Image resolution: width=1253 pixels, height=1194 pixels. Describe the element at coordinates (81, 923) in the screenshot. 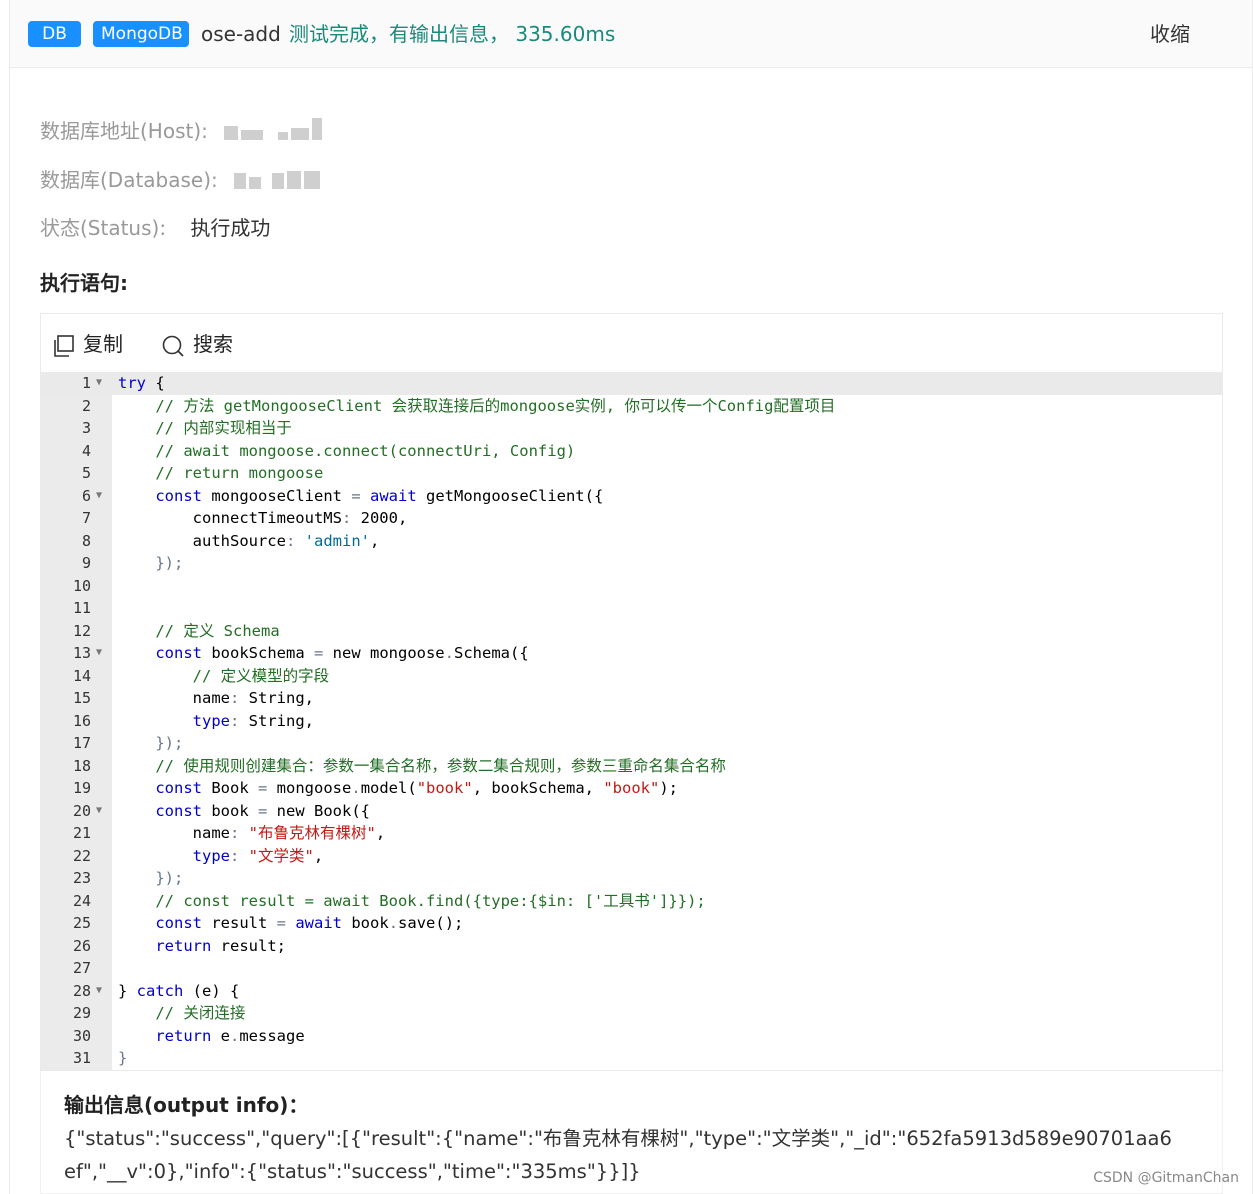

I see `line-number: 25` at that location.